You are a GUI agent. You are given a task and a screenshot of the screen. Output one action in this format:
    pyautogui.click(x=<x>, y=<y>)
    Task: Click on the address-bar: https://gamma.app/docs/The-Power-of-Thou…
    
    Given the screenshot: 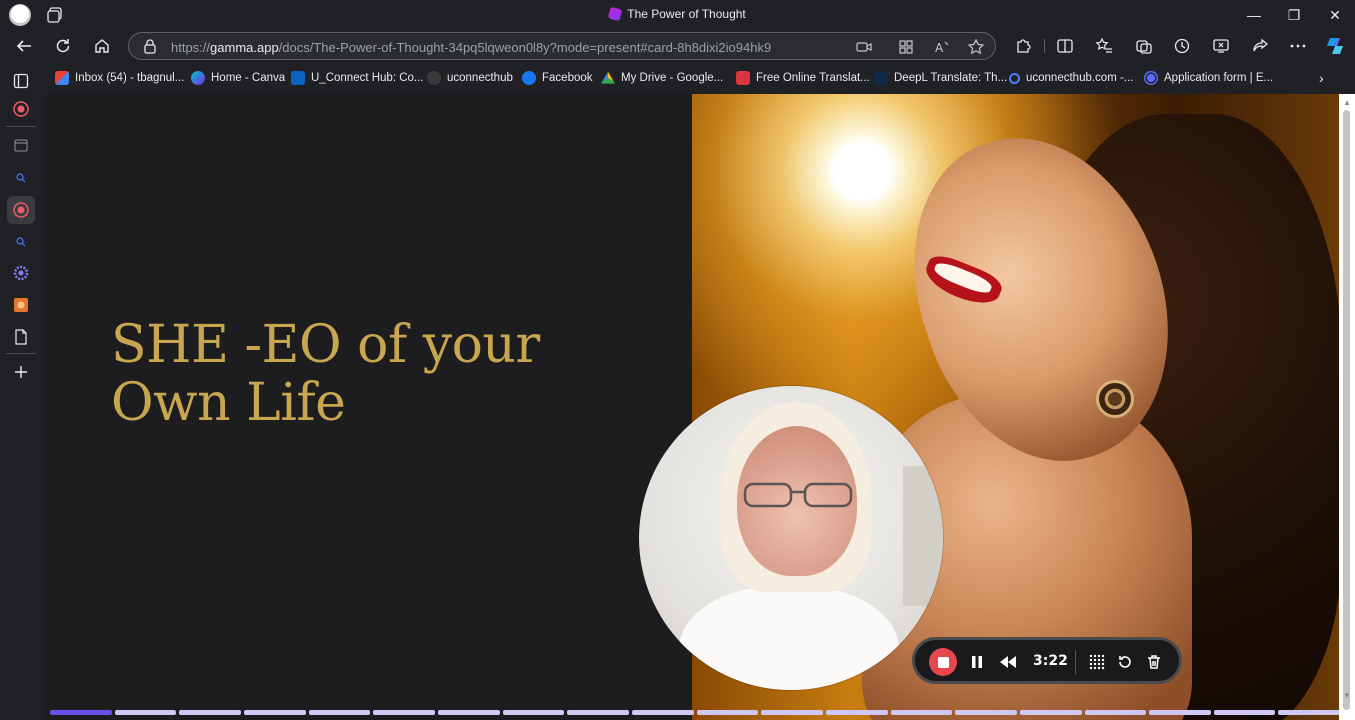 What is the action you would take?
    pyautogui.click(x=562, y=46)
    